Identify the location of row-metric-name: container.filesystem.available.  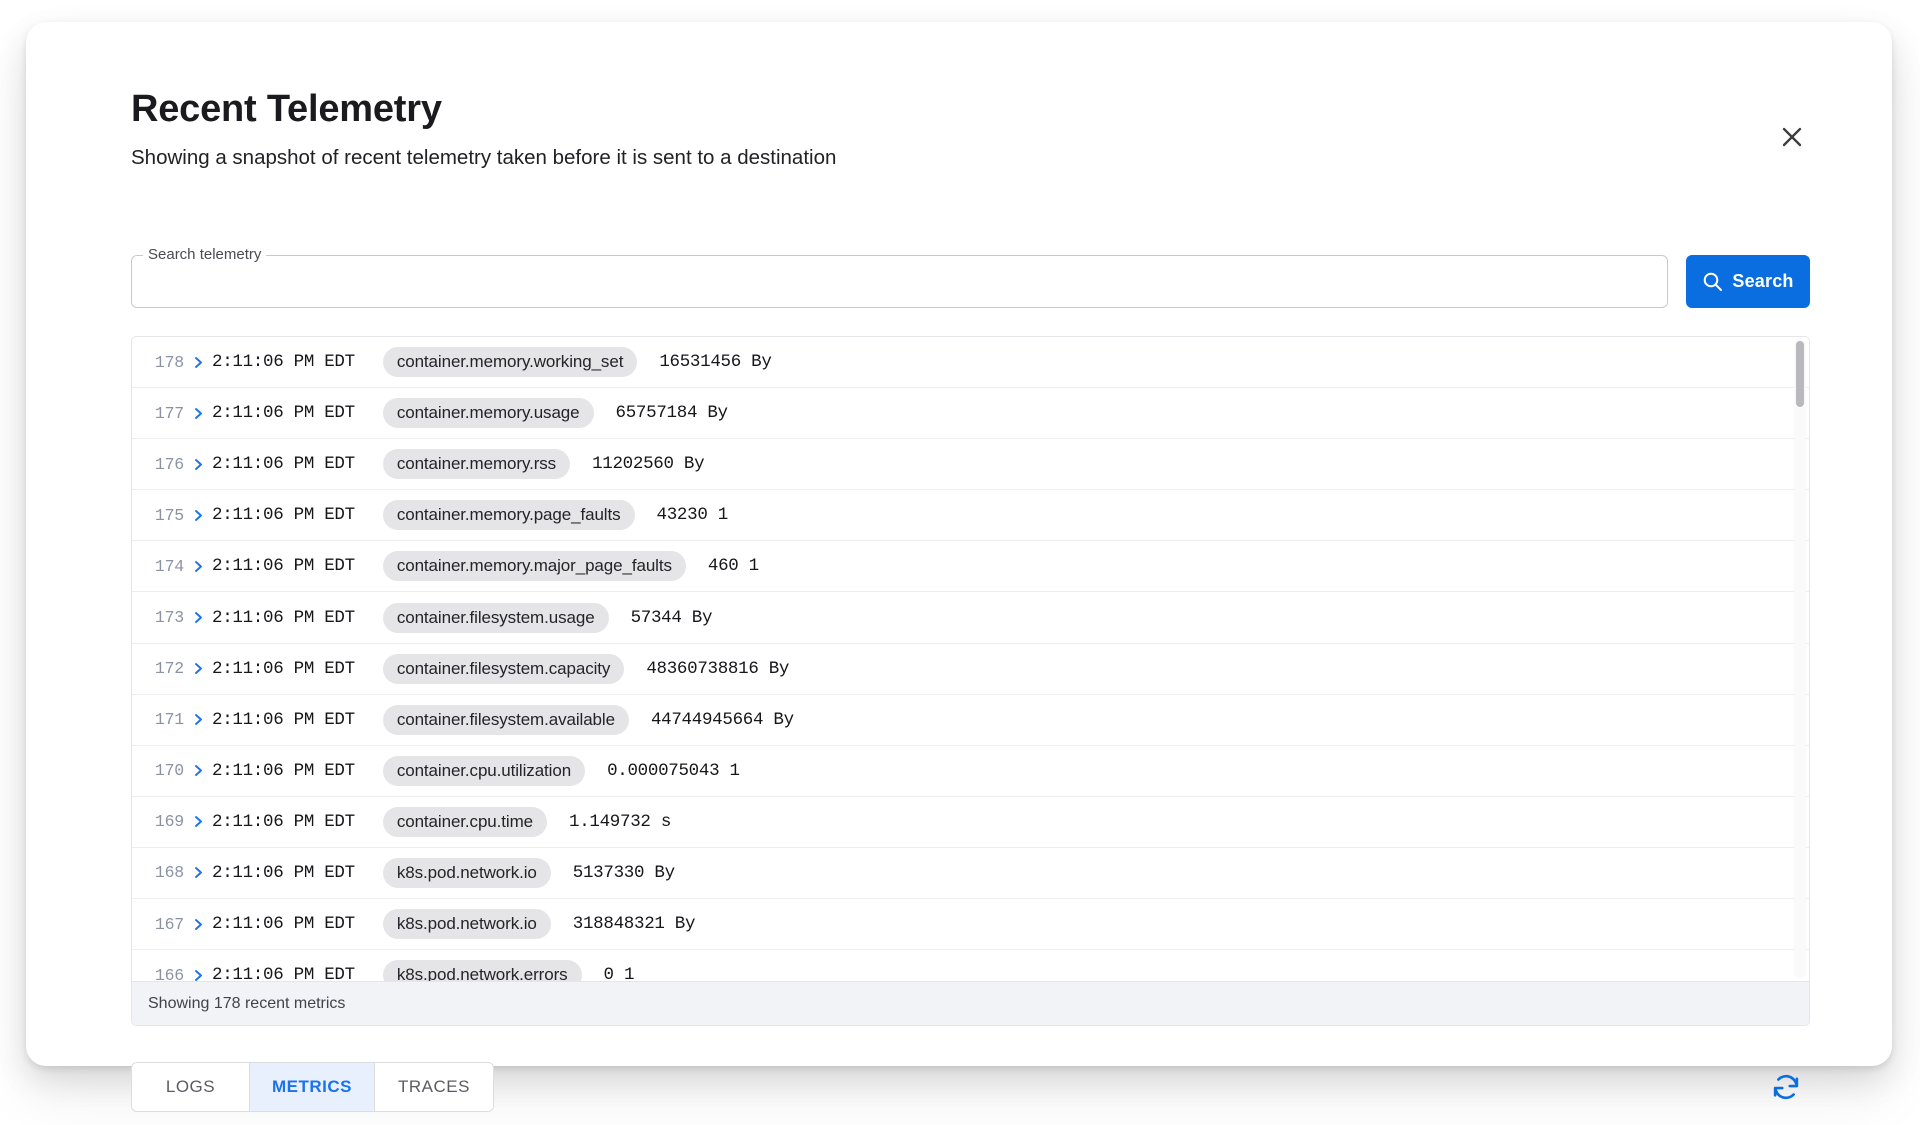
(505, 719).